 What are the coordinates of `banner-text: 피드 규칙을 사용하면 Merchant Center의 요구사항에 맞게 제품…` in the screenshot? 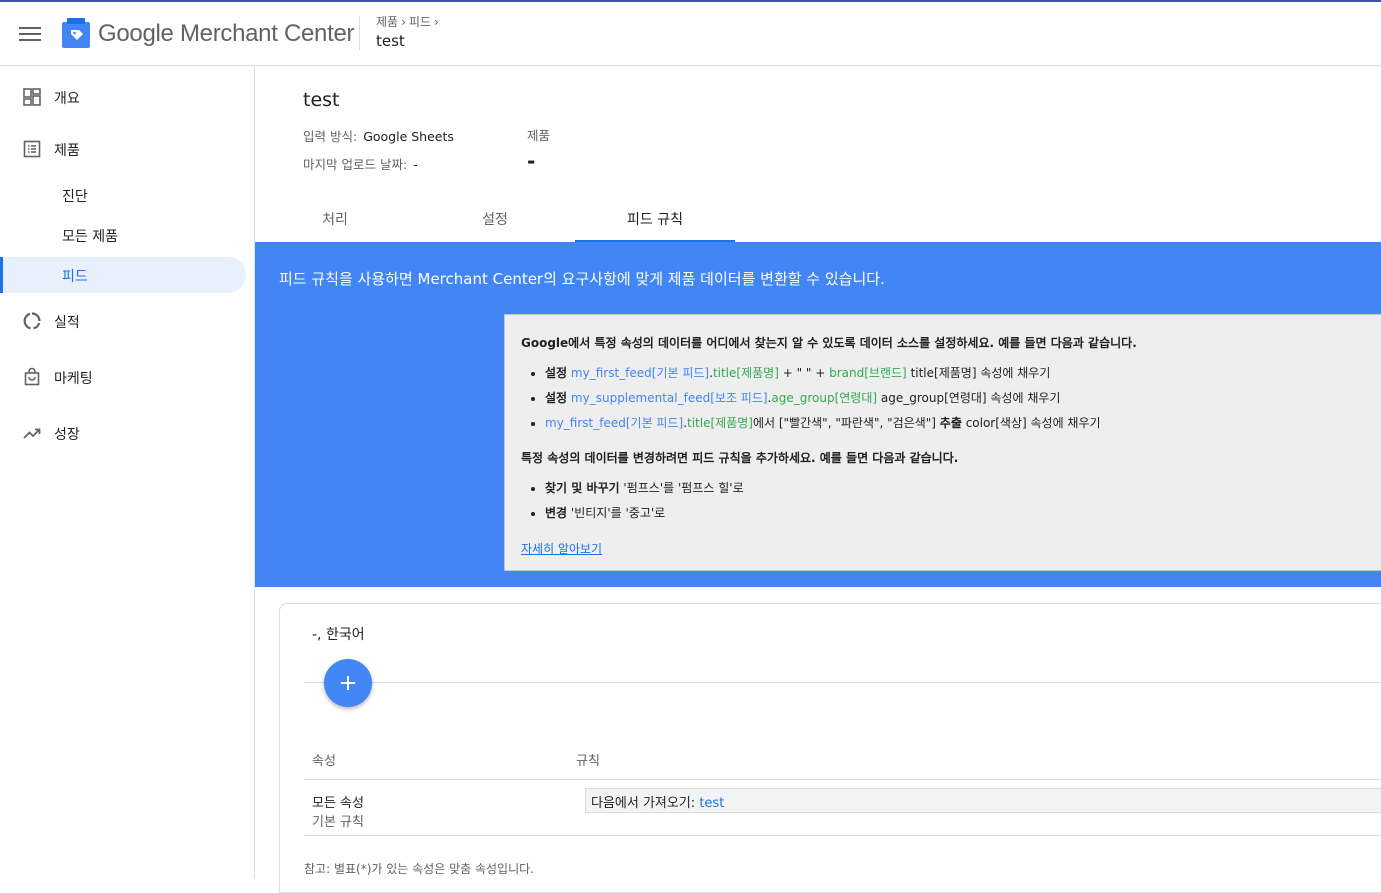 It's located at (582, 279).